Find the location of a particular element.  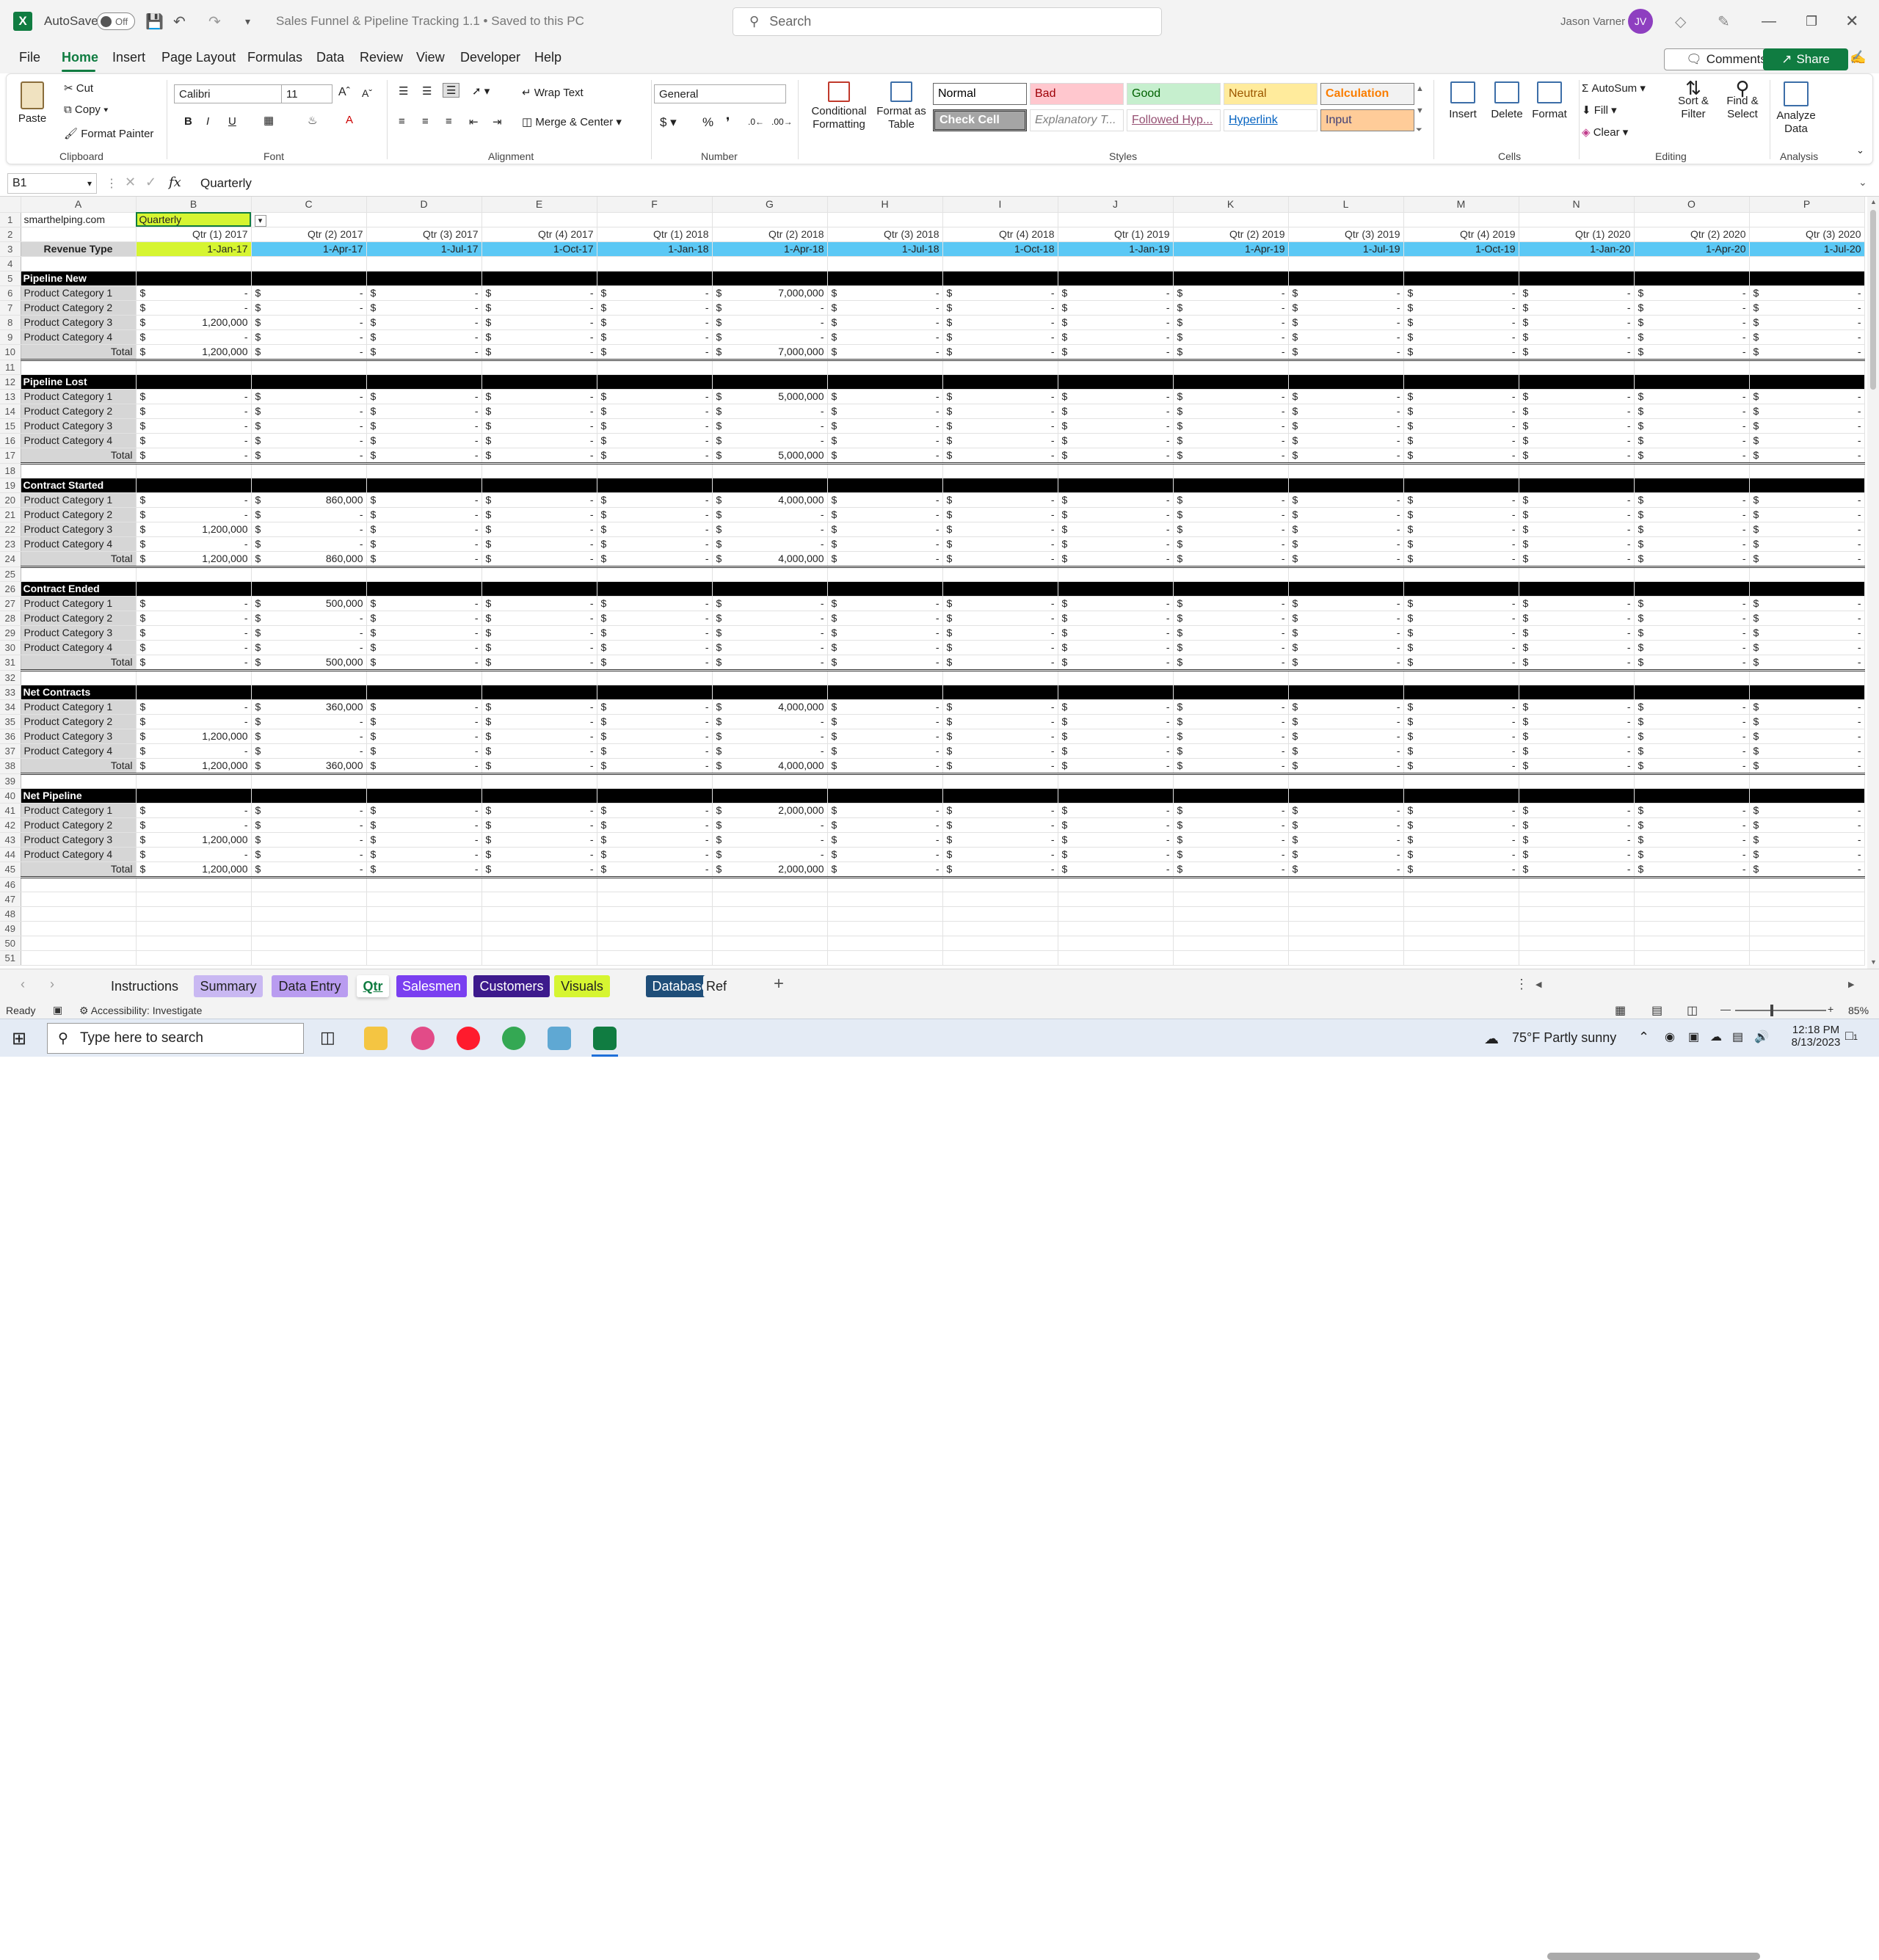

scroll-left-icon: ◀ is located at coordinates (1538, 984).